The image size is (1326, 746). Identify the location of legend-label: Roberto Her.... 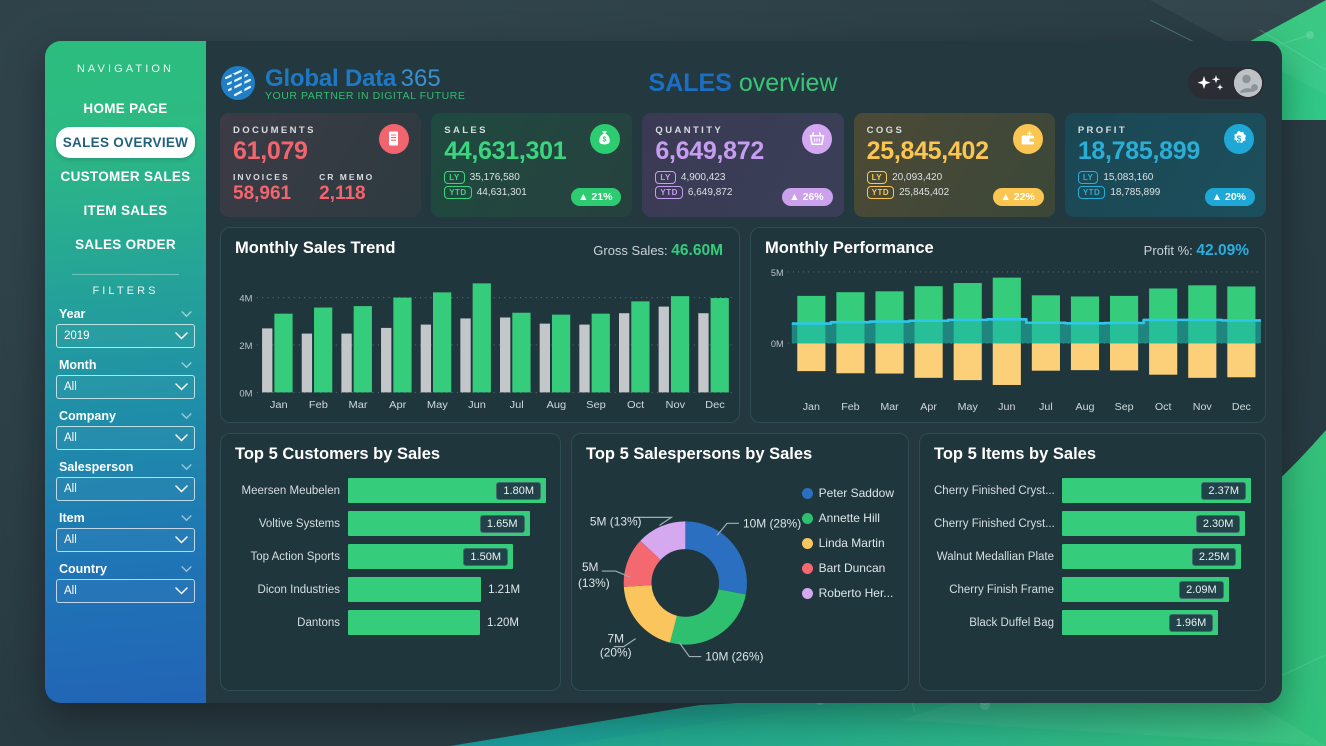
(856, 593).